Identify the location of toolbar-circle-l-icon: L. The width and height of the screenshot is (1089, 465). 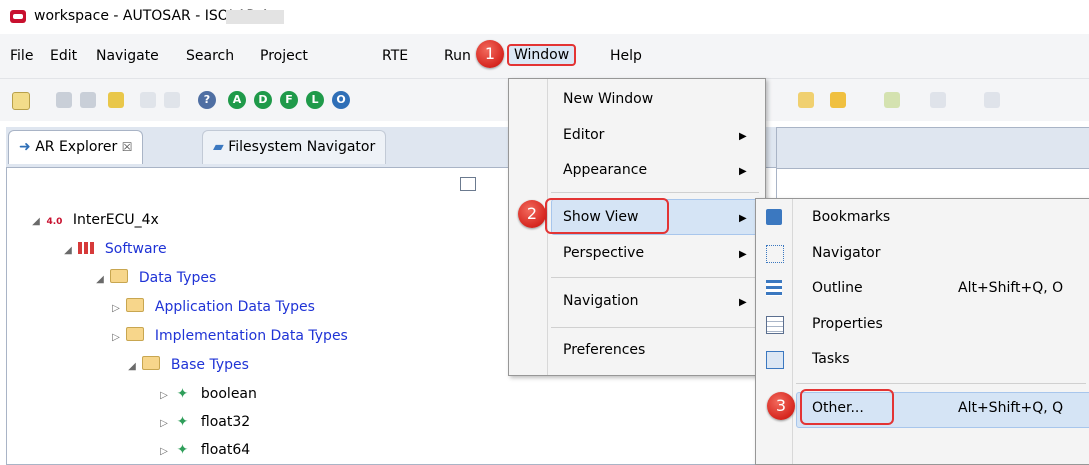
(315, 100).